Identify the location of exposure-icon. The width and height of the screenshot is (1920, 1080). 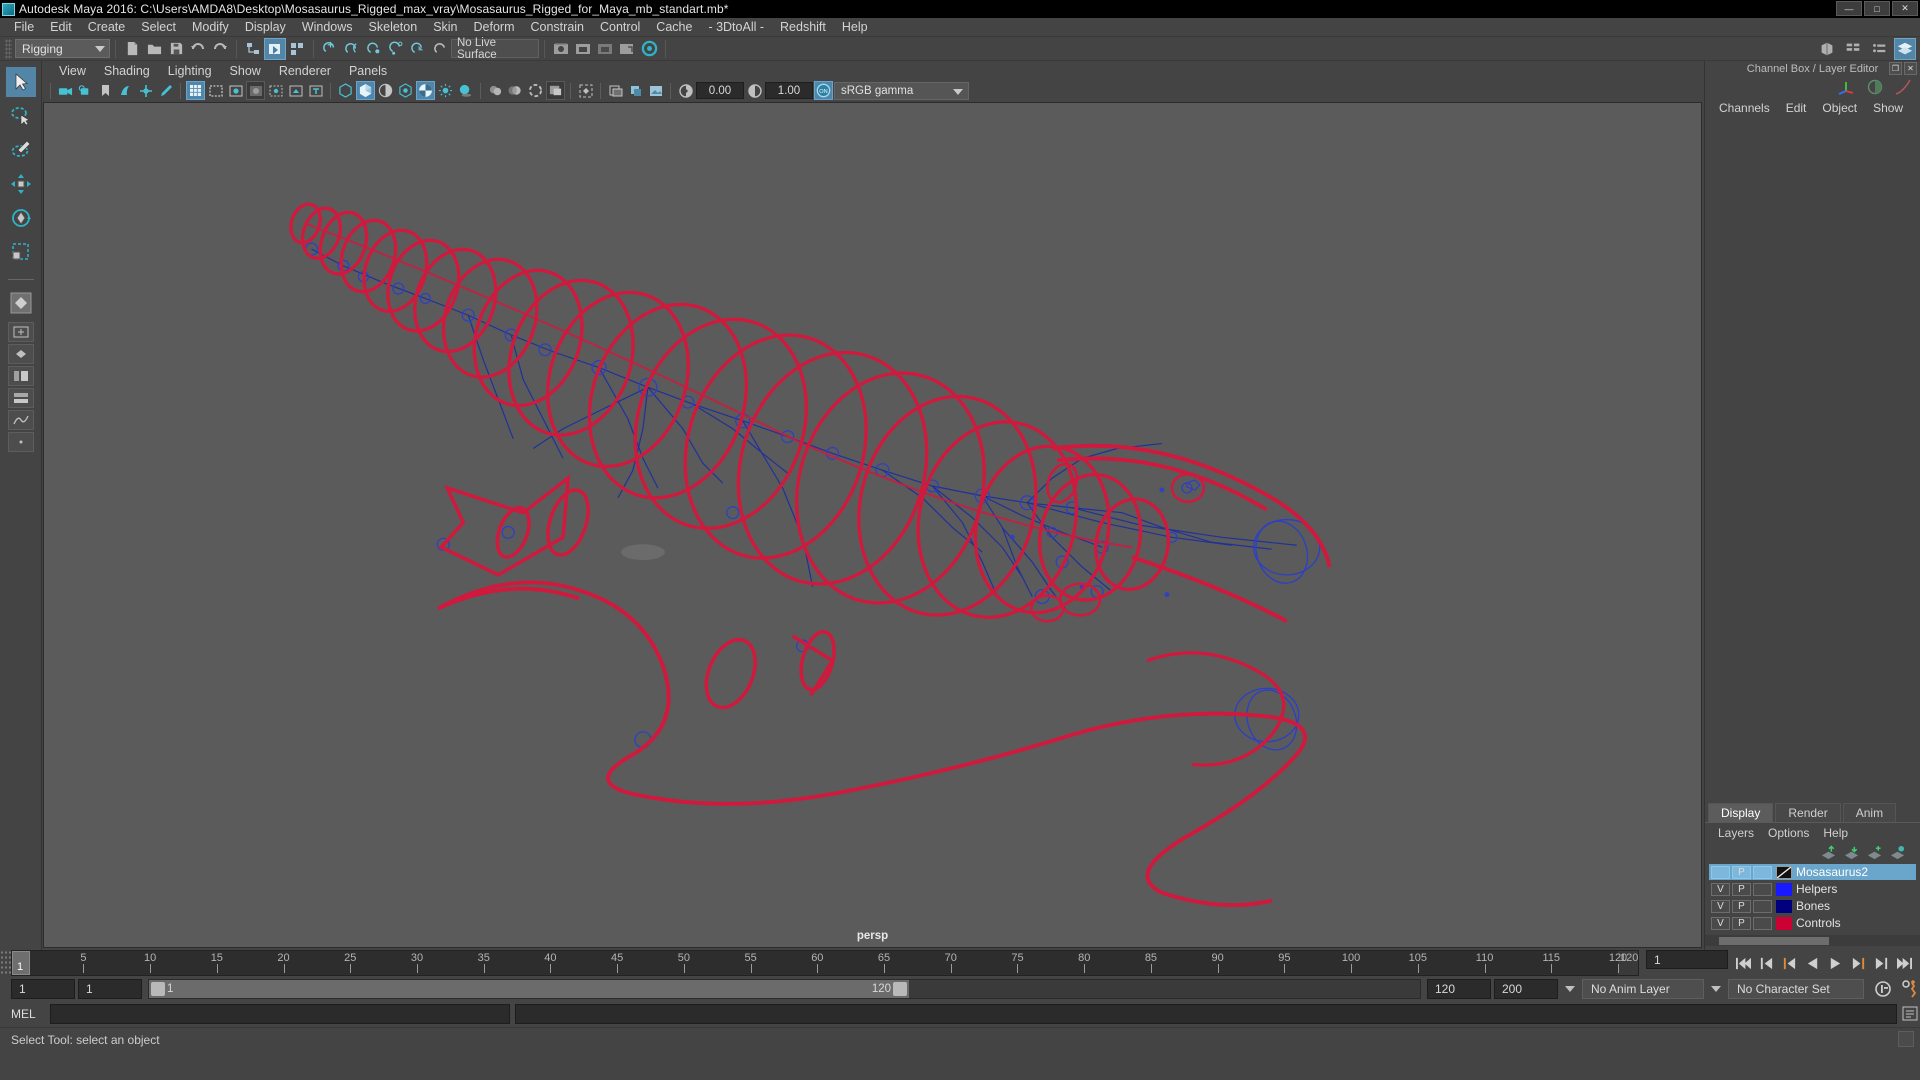
(685, 90).